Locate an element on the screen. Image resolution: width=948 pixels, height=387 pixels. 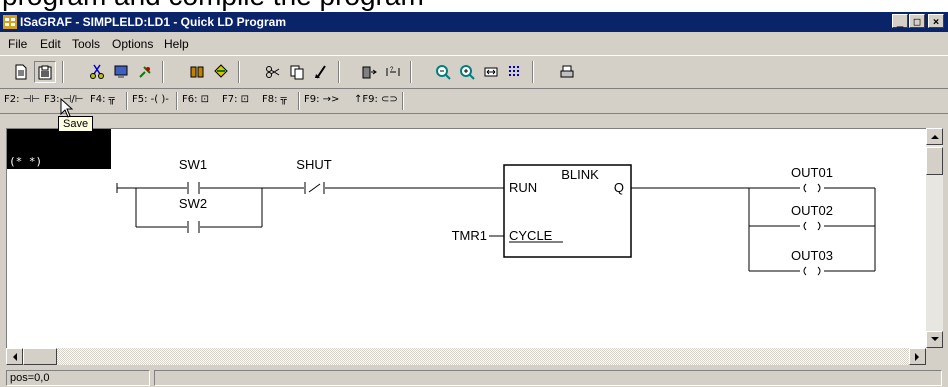
coil-out02 is located at coordinates (812, 226).